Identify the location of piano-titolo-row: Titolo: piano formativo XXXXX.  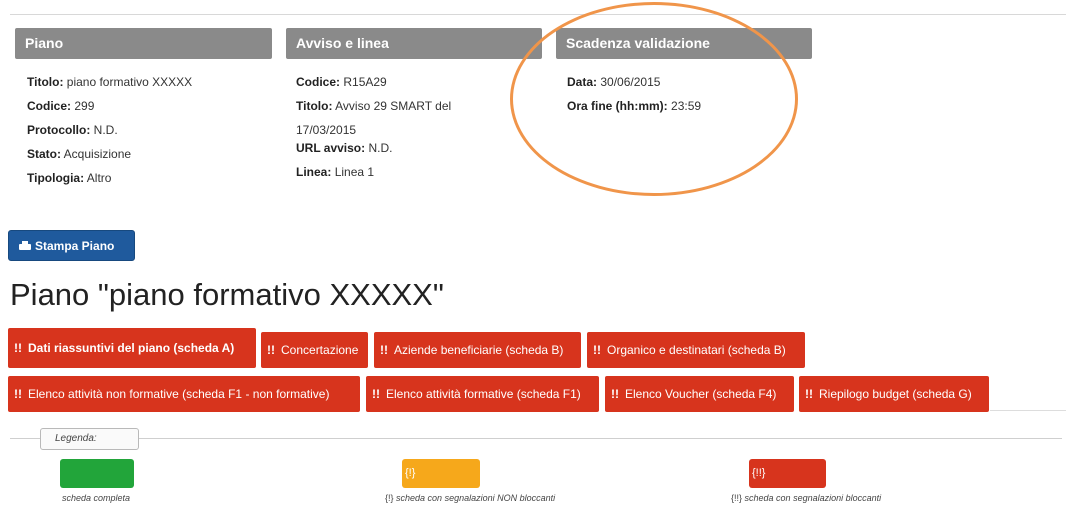
(110, 82).